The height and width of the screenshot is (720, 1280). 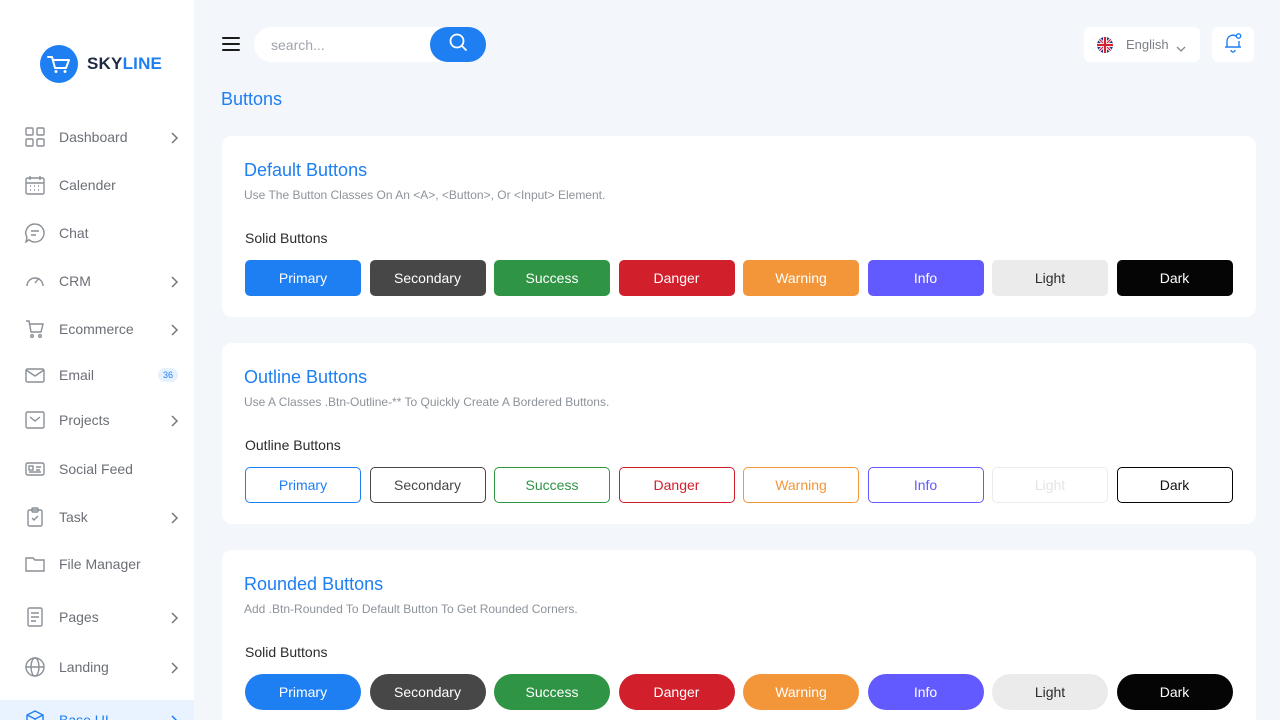 What do you see at coordinates (801, 485) in the screenshot?
I see `warning-outline-button: Warning` at bounding box center [801, 485].